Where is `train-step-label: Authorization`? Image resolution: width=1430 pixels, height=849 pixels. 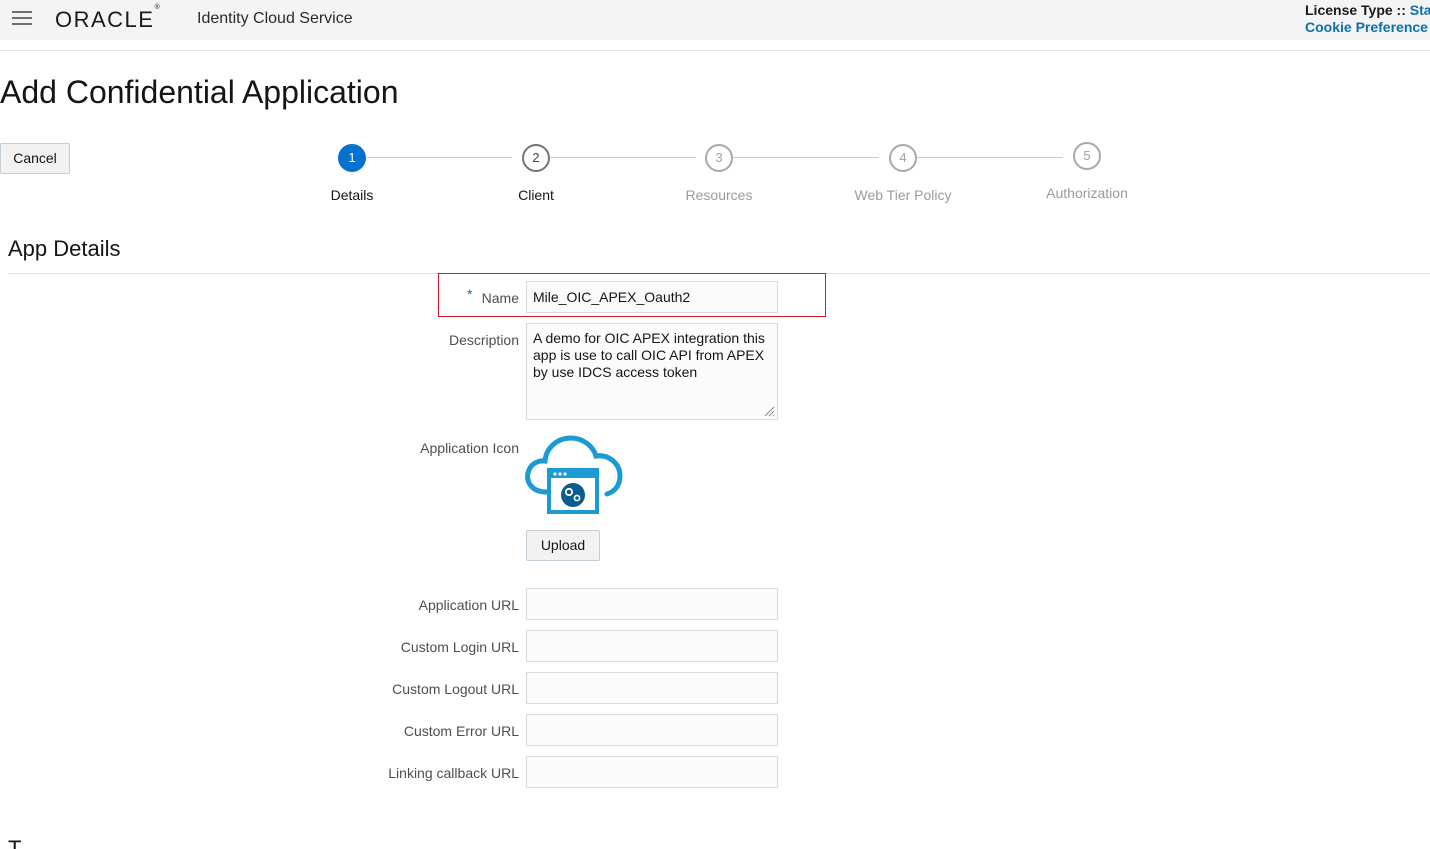
train-step-label: Authorization is located at coordinates (1087, 193).